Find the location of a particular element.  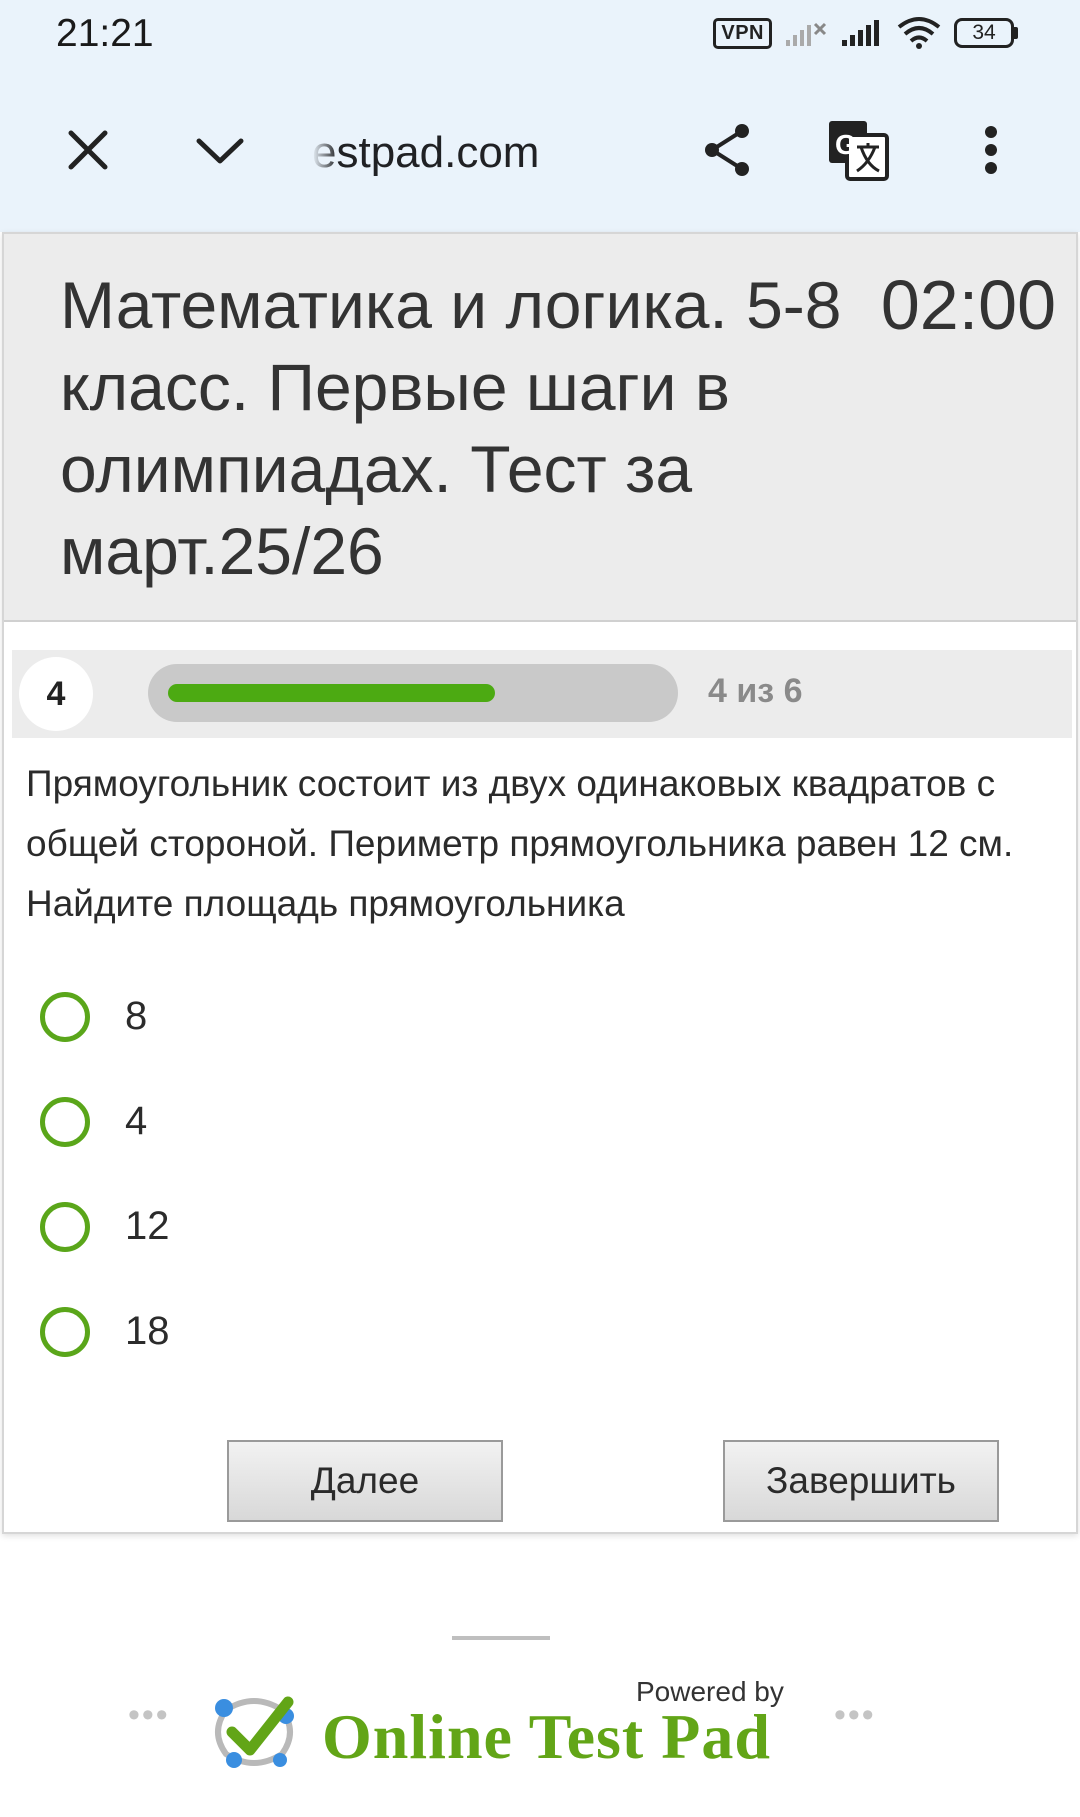

online-test-pad-link: Online Test Pad is located at coordinates (546, 1737).